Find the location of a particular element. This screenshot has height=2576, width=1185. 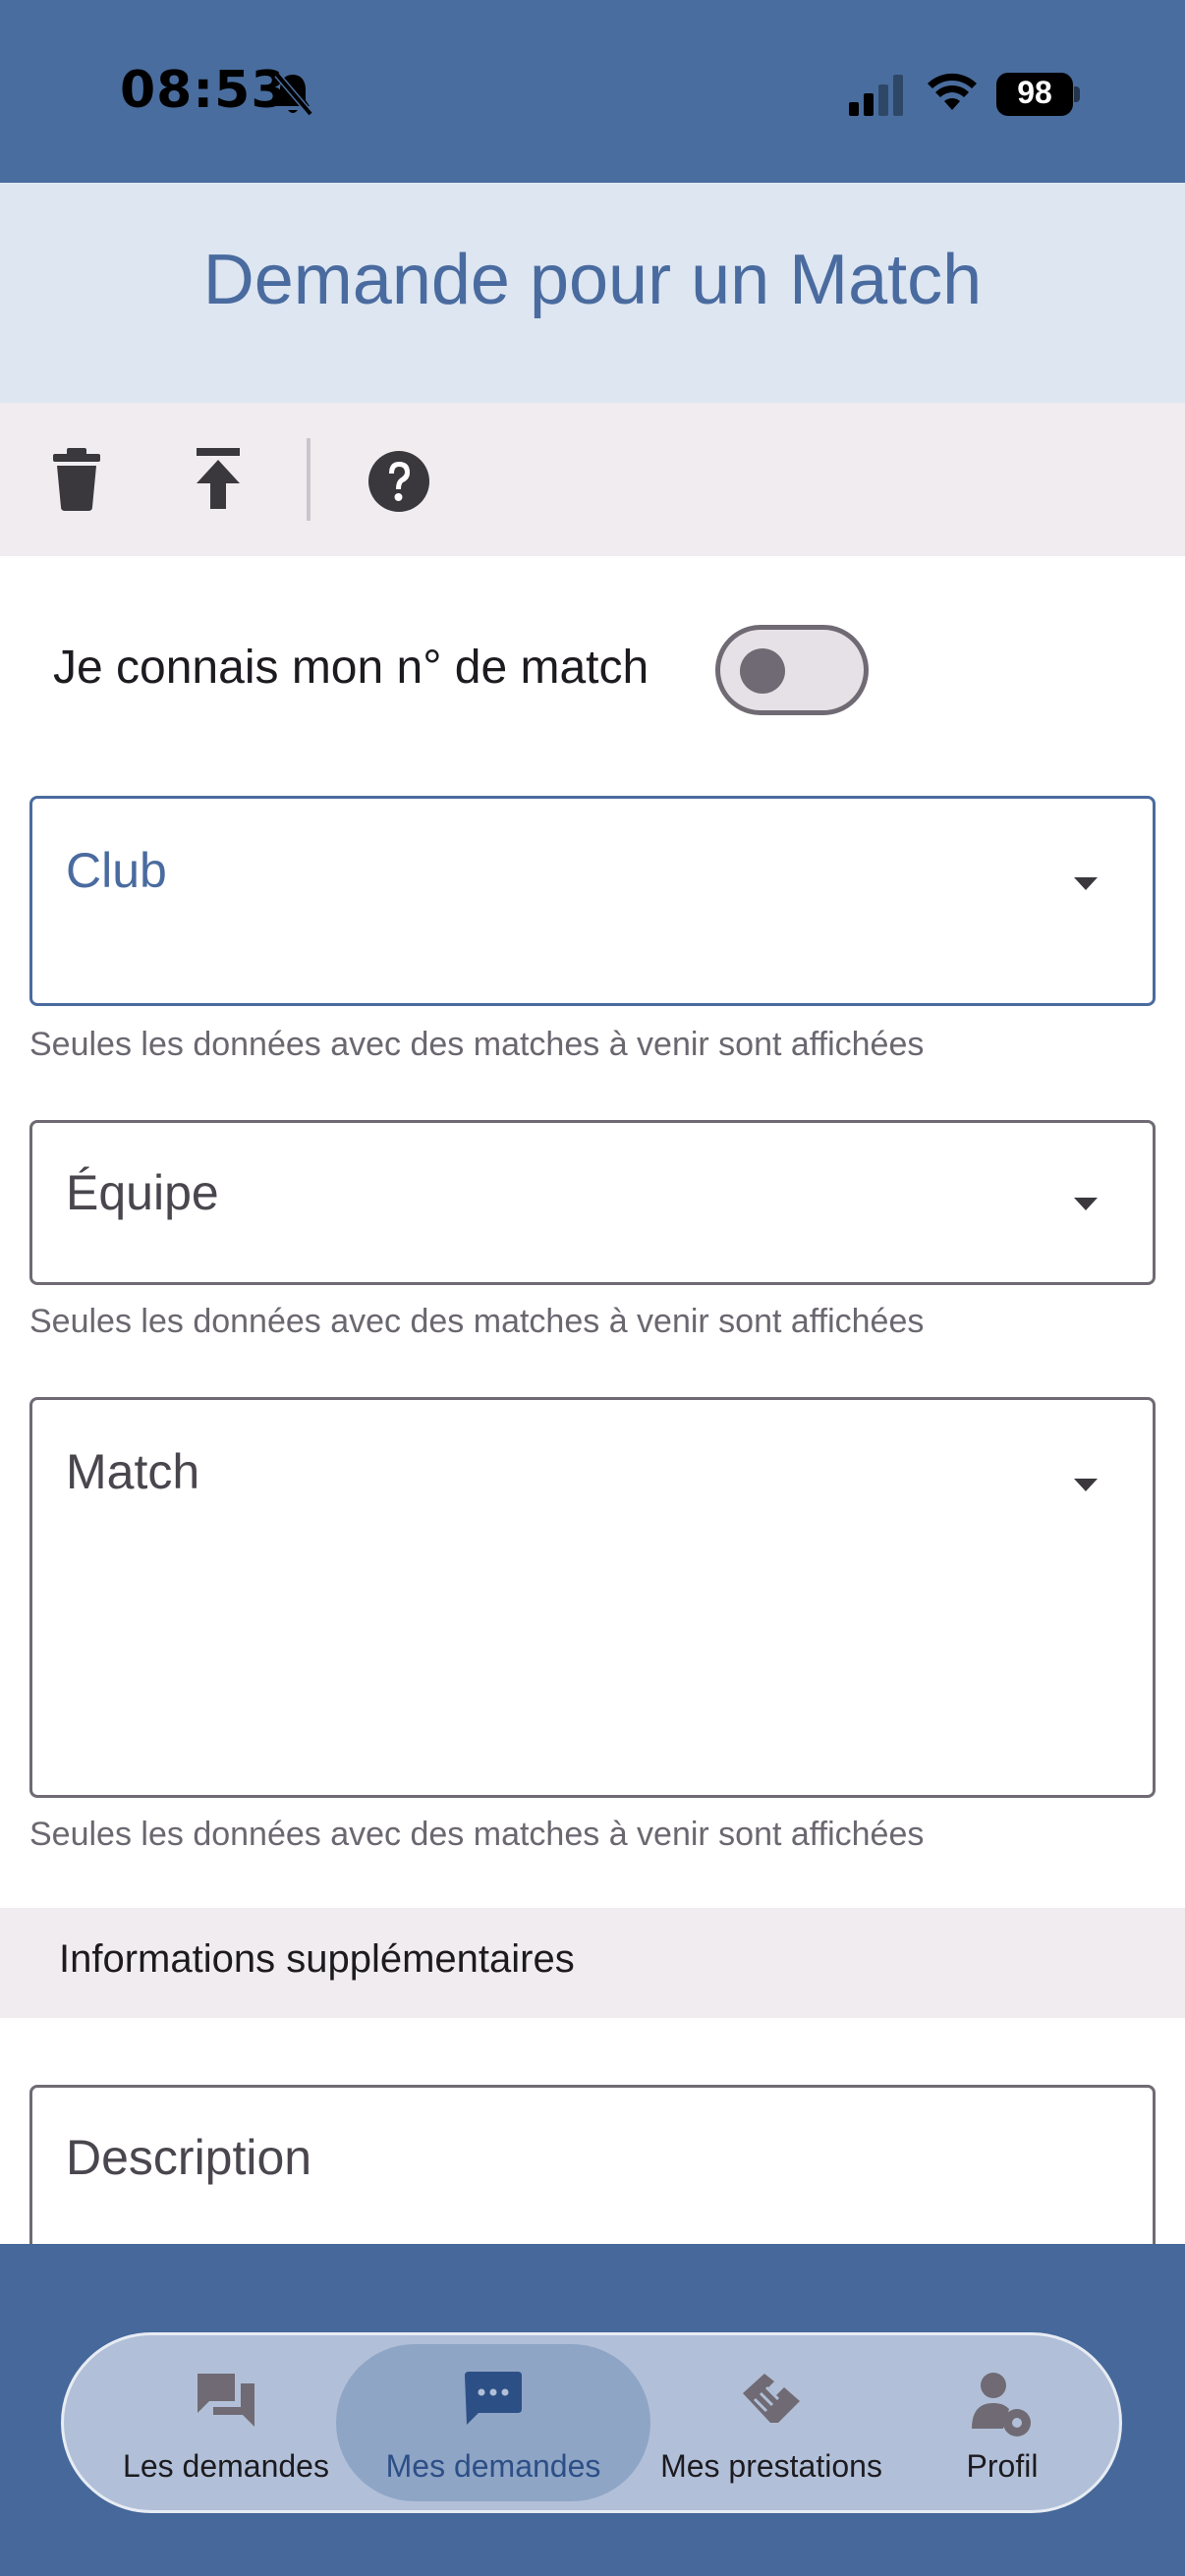

match-number-toggle is located at coordinates (792, 670).